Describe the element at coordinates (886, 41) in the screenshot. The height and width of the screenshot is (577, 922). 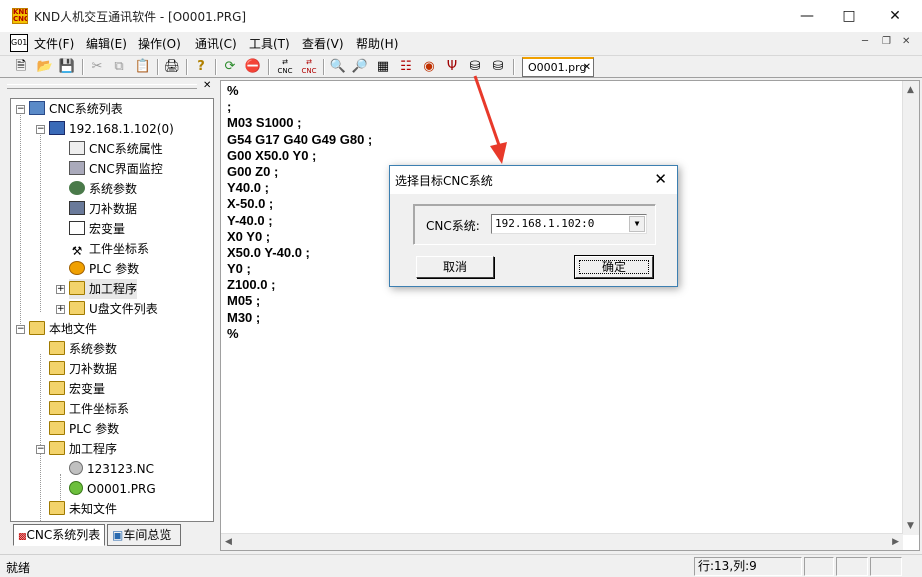
I see `mdi-restore-icon: ❐` at that location.